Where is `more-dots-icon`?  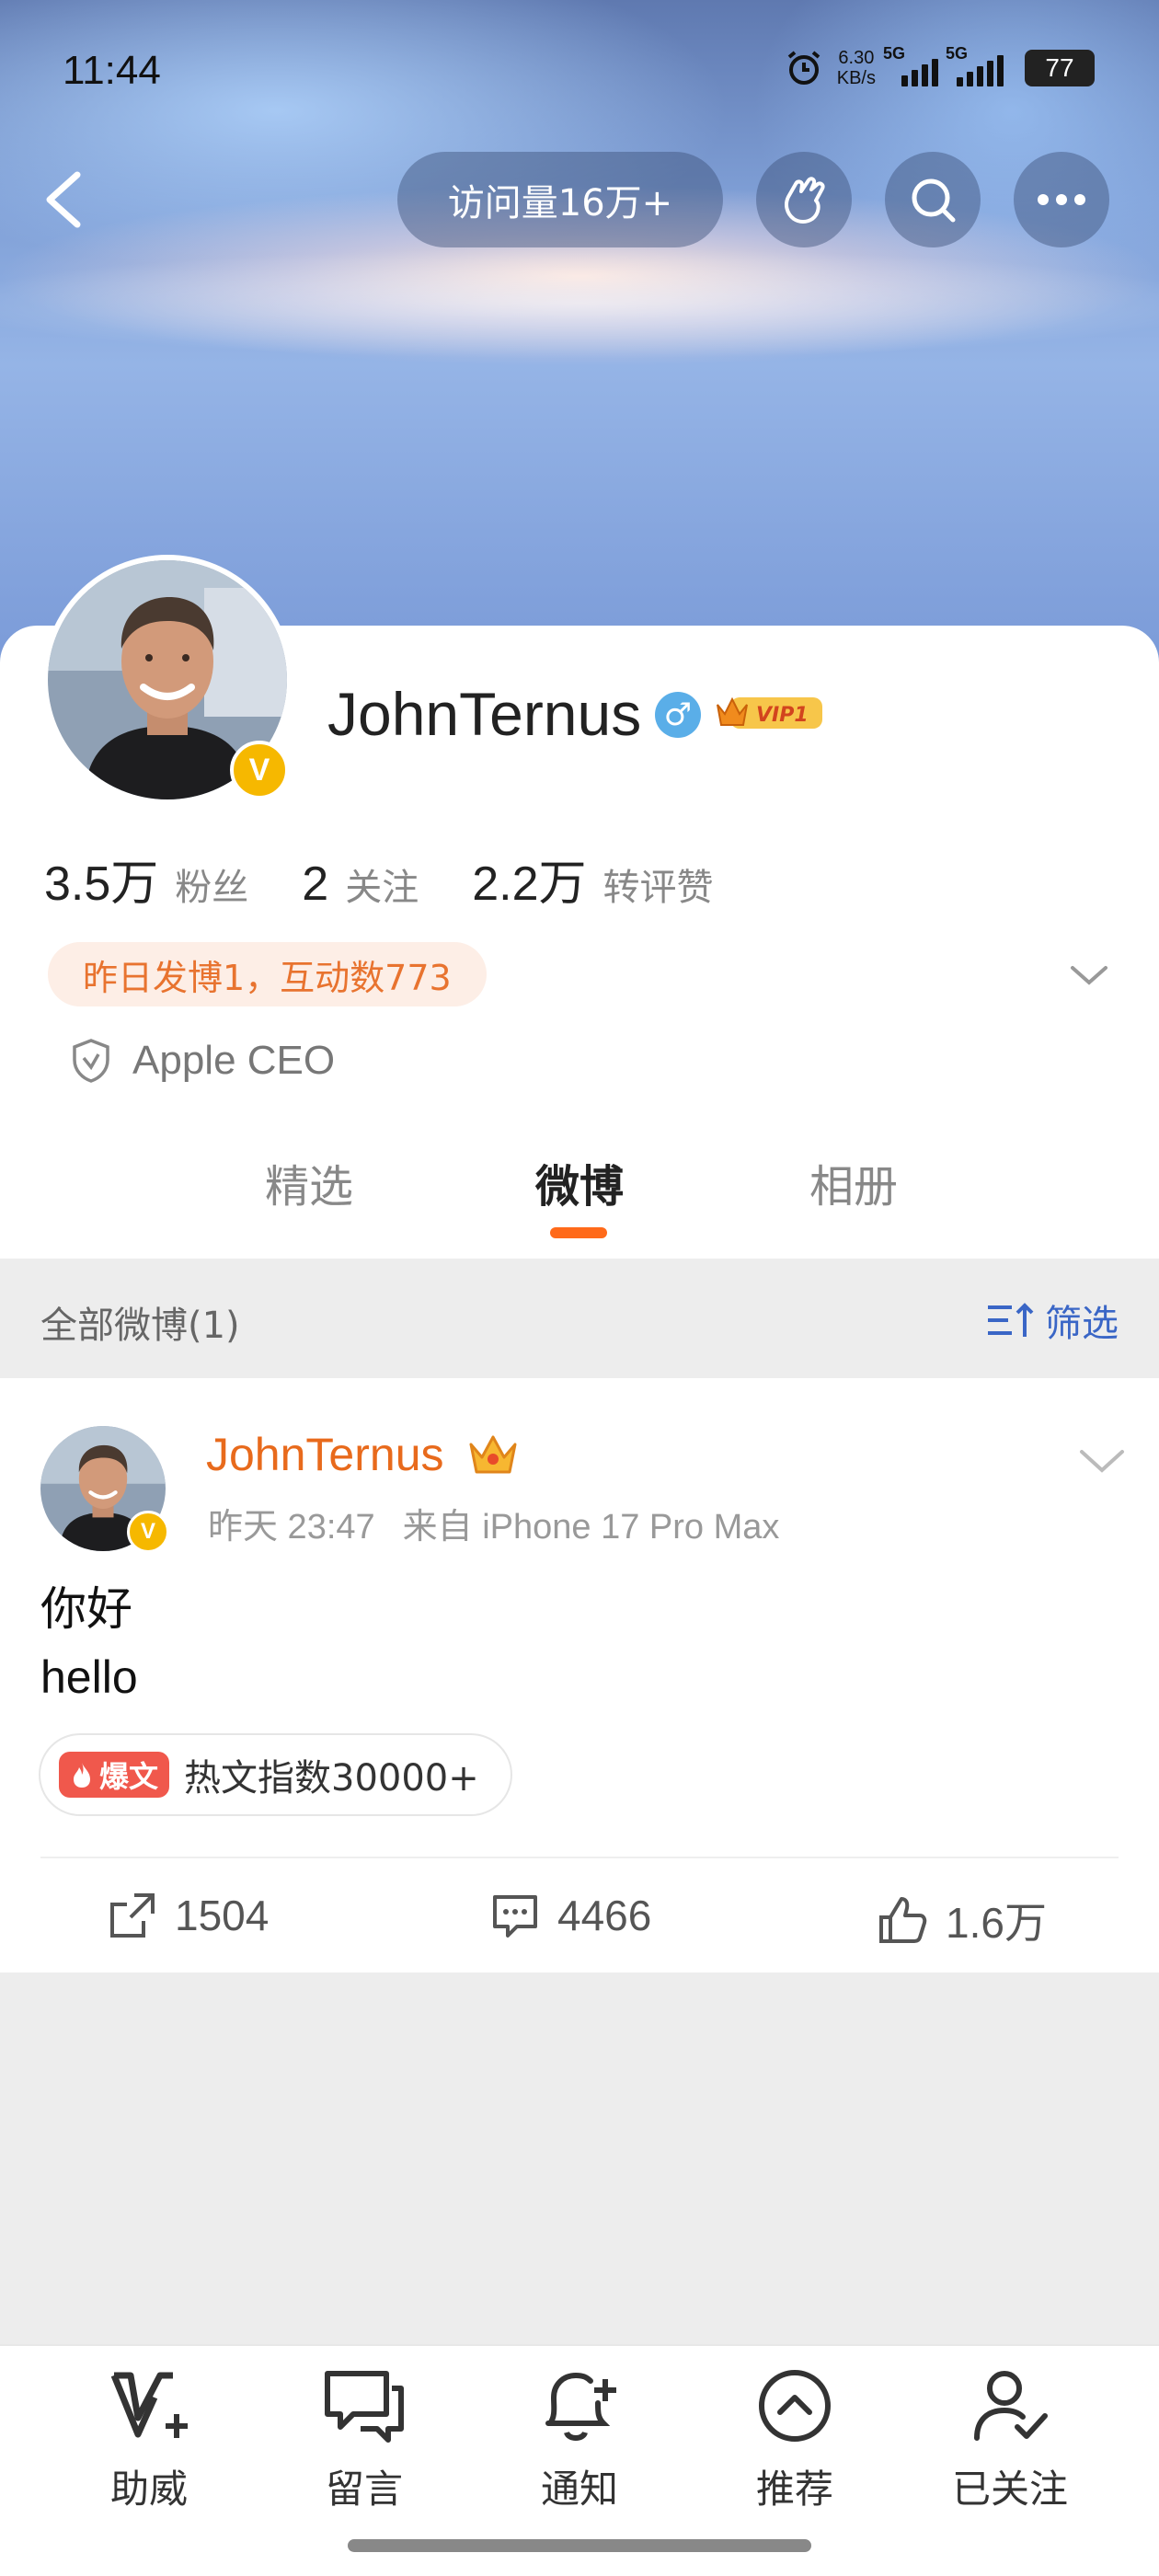
more-dots-icon is located at coordinates (1061, 199).